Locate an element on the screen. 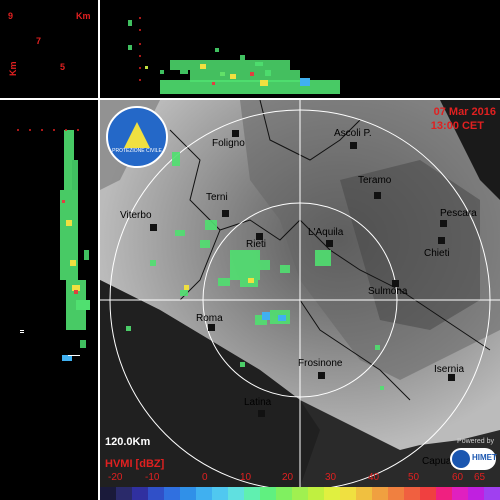  time-label: 13:00 CET is located at coordinates (457, 126).